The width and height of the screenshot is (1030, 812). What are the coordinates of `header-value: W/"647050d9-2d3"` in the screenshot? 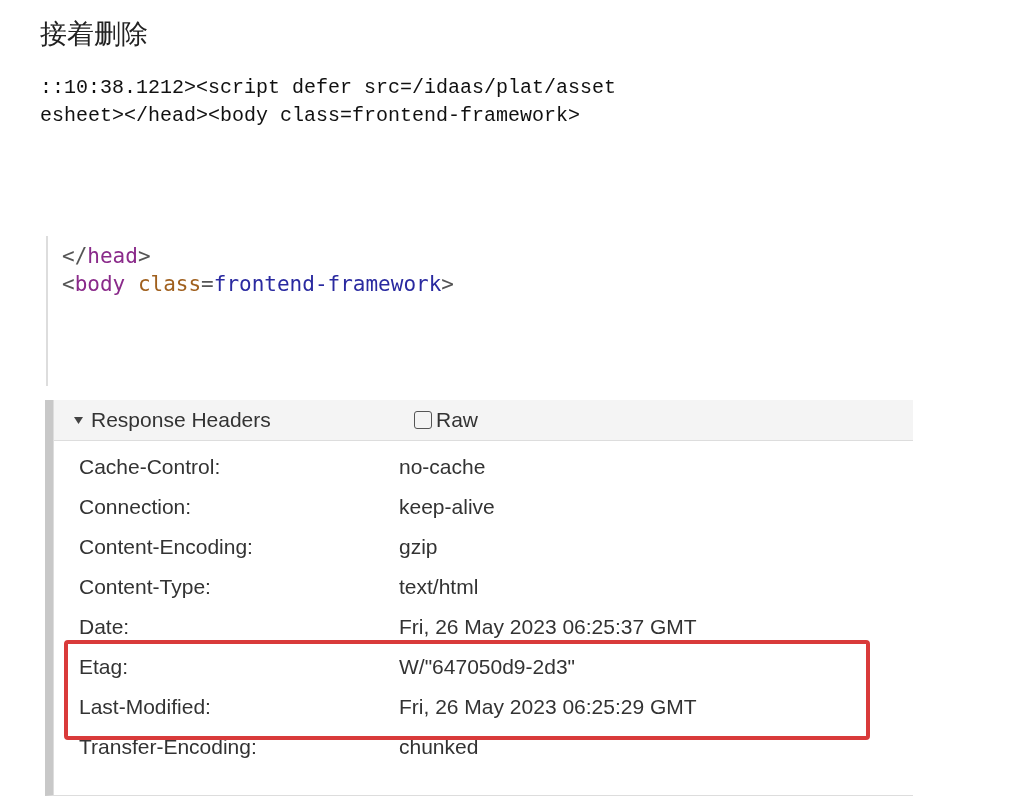 It's located at (487, 667).